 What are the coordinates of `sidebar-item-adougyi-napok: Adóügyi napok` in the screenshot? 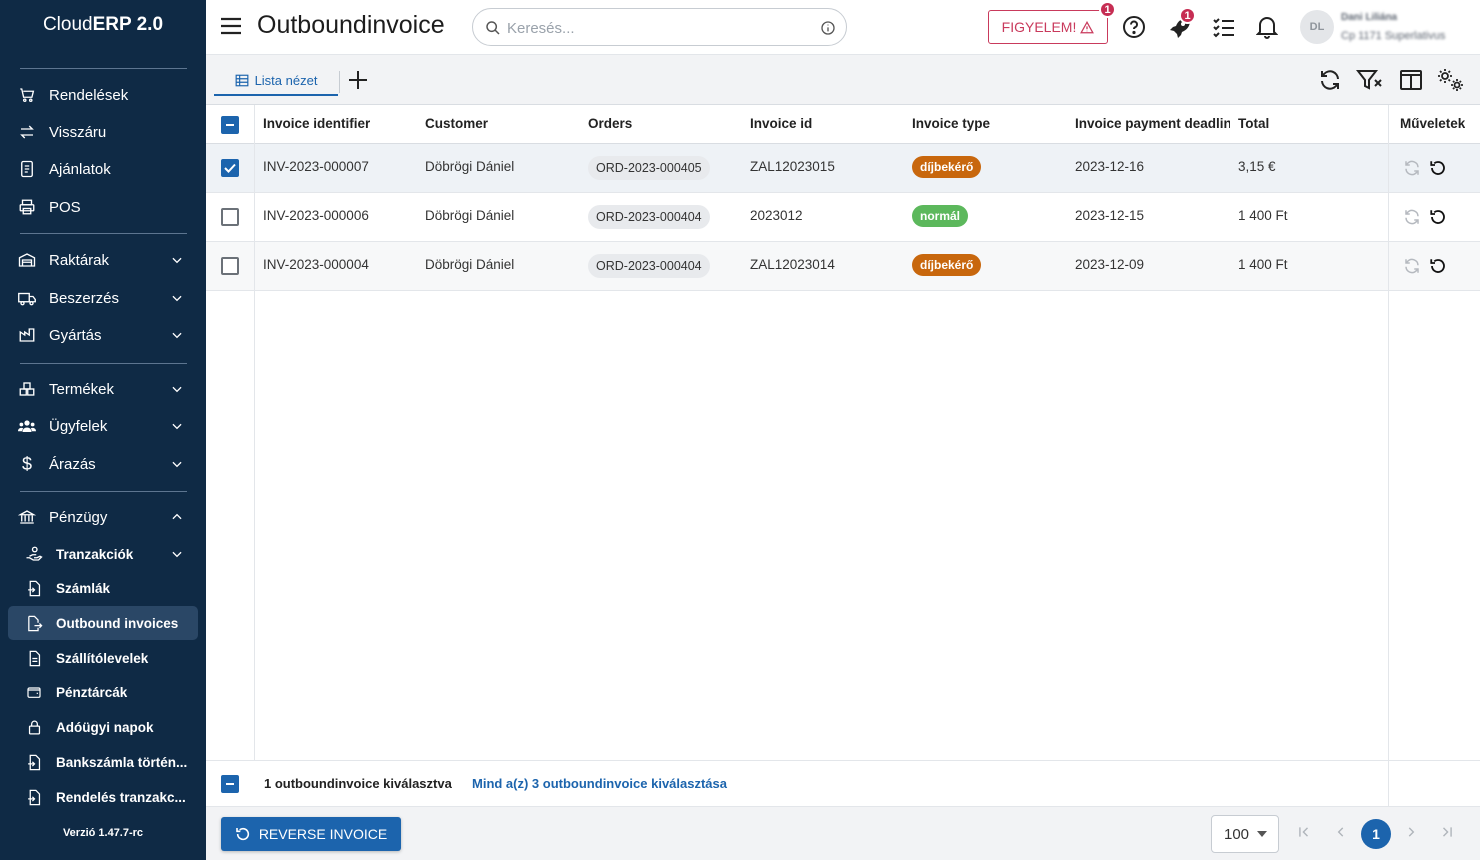 It's located at (103, 727).